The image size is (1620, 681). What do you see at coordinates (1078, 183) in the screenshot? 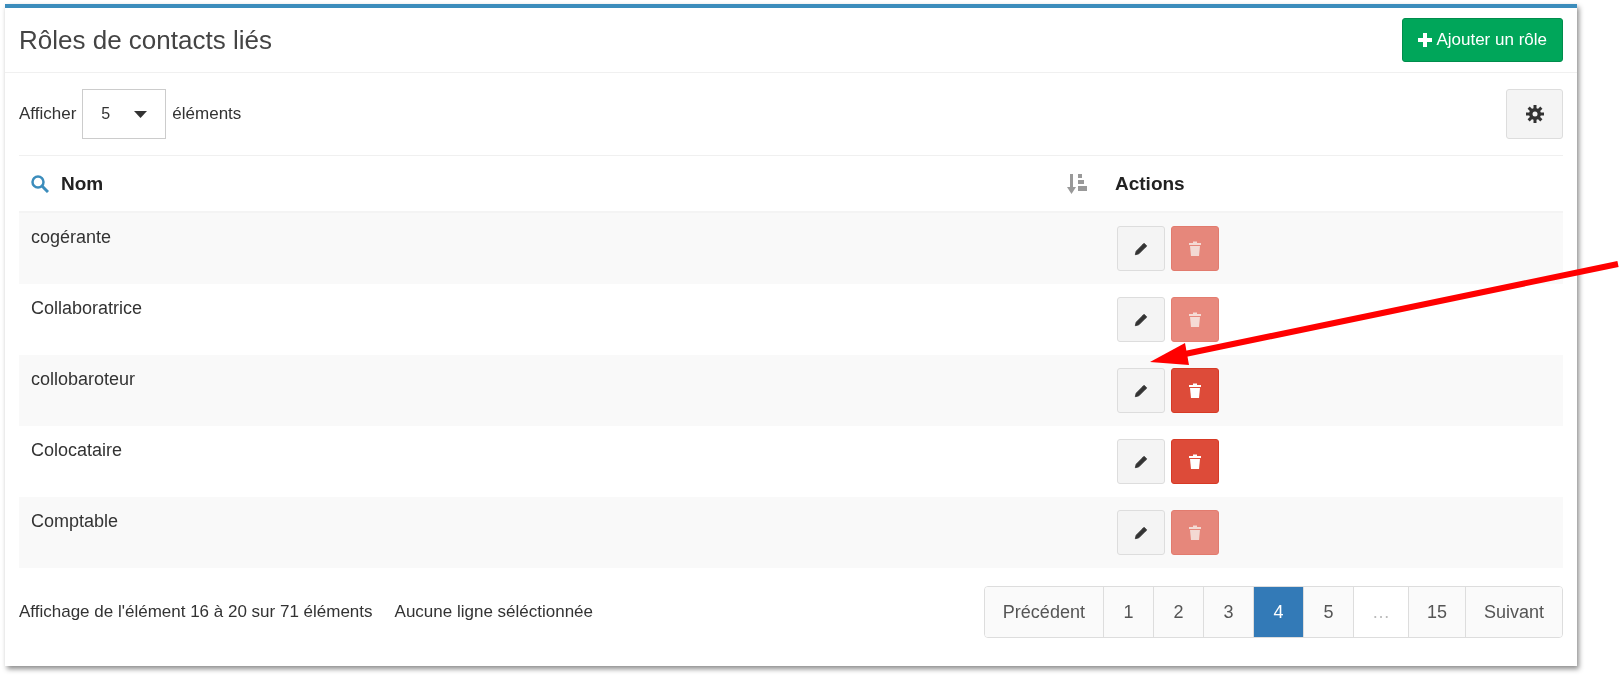
I see `sort-icon` at bounding box center [1078, 183].